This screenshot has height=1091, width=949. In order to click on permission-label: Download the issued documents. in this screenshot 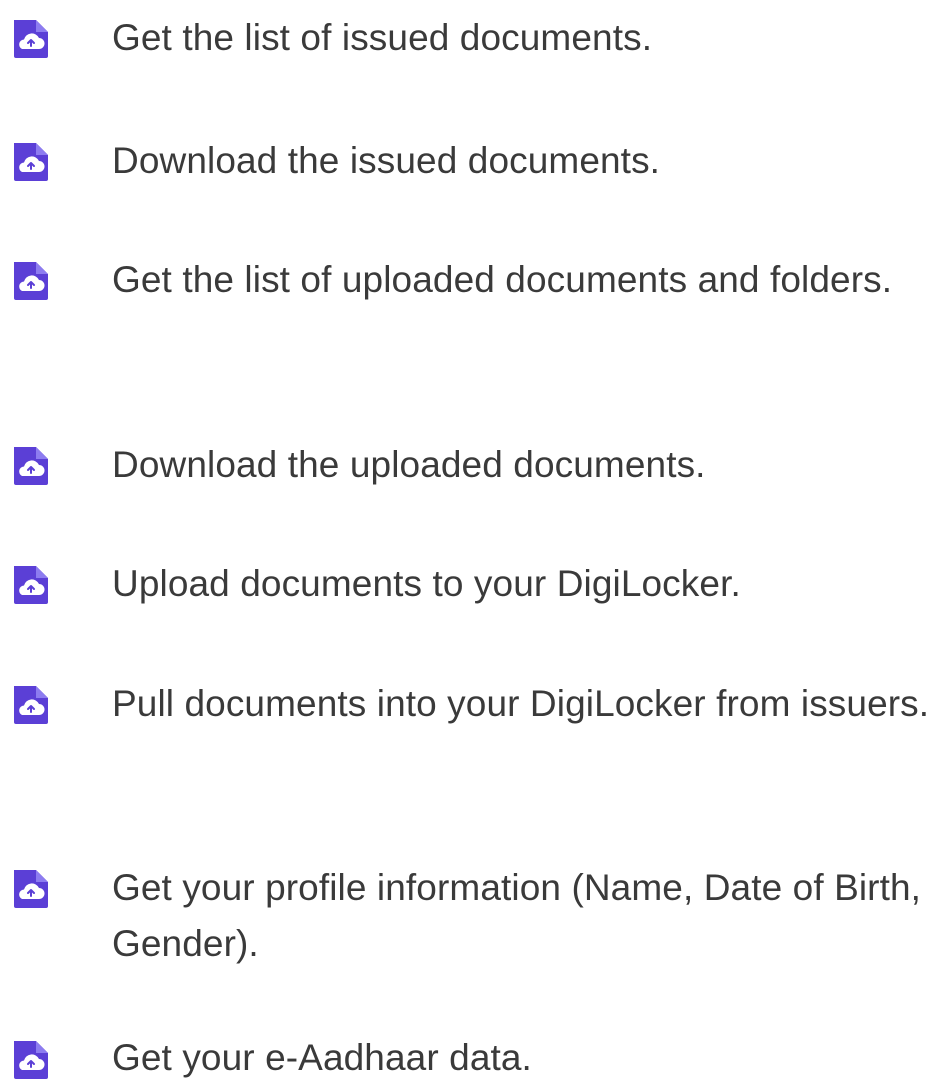, I will do `click(386, 160)`.